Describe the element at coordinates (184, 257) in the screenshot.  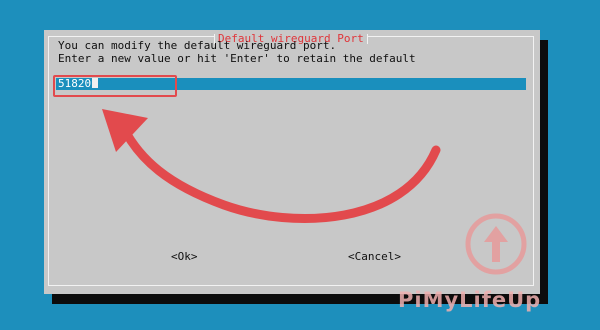
I see `ok-button: <Ok>` at that location.